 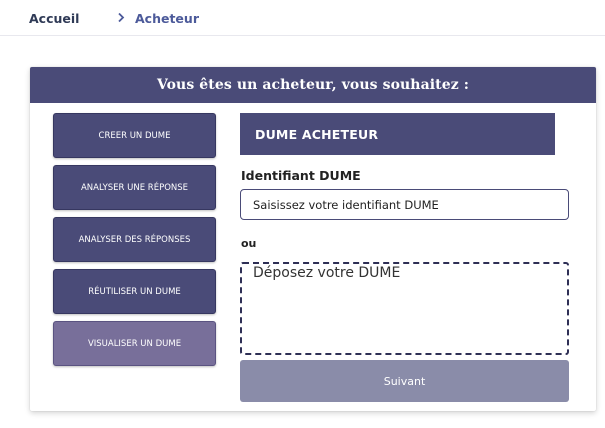 I want to click on card-title: Vous êtes un acheteur, vous souhaitez :, so click(x=313, y=85).